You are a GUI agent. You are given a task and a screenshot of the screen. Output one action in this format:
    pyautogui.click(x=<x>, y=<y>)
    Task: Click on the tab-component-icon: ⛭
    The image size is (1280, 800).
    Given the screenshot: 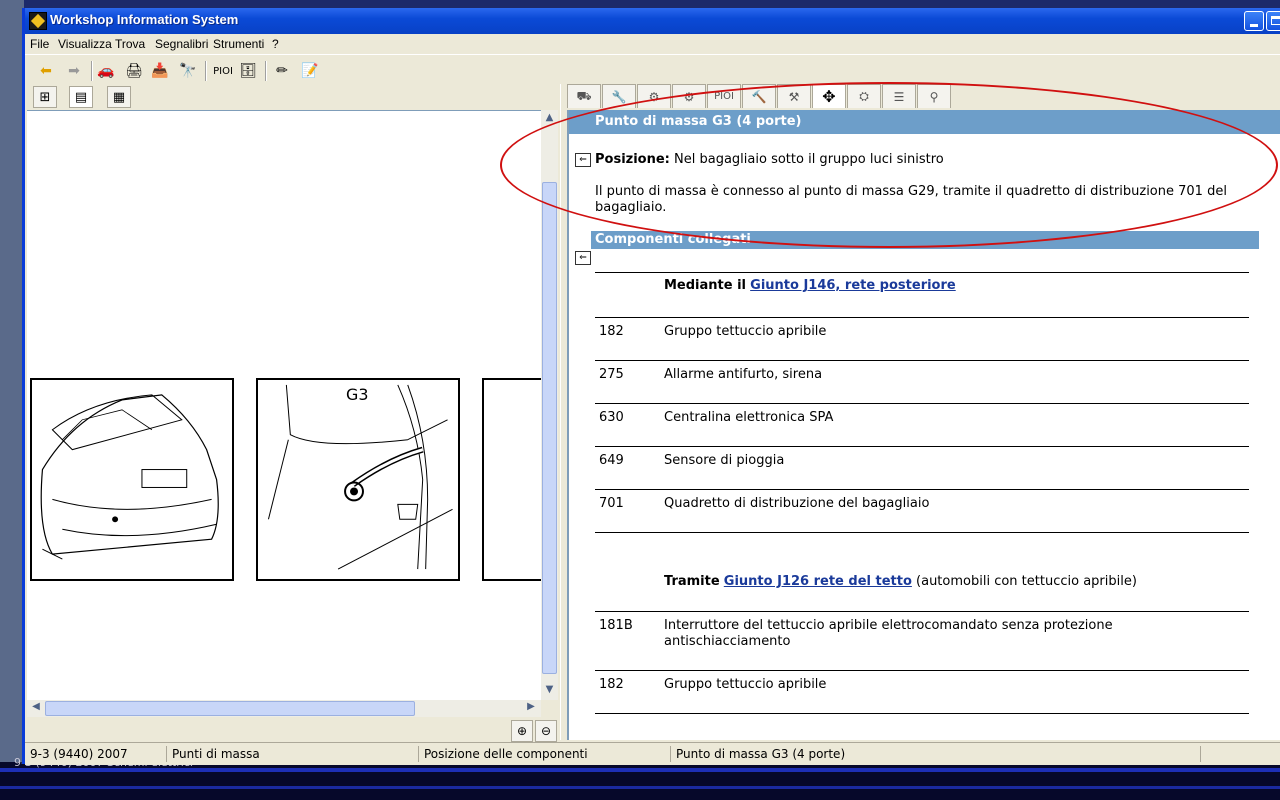 What is the action you would take?
    pyautogui.click(x=864, y=96)
    